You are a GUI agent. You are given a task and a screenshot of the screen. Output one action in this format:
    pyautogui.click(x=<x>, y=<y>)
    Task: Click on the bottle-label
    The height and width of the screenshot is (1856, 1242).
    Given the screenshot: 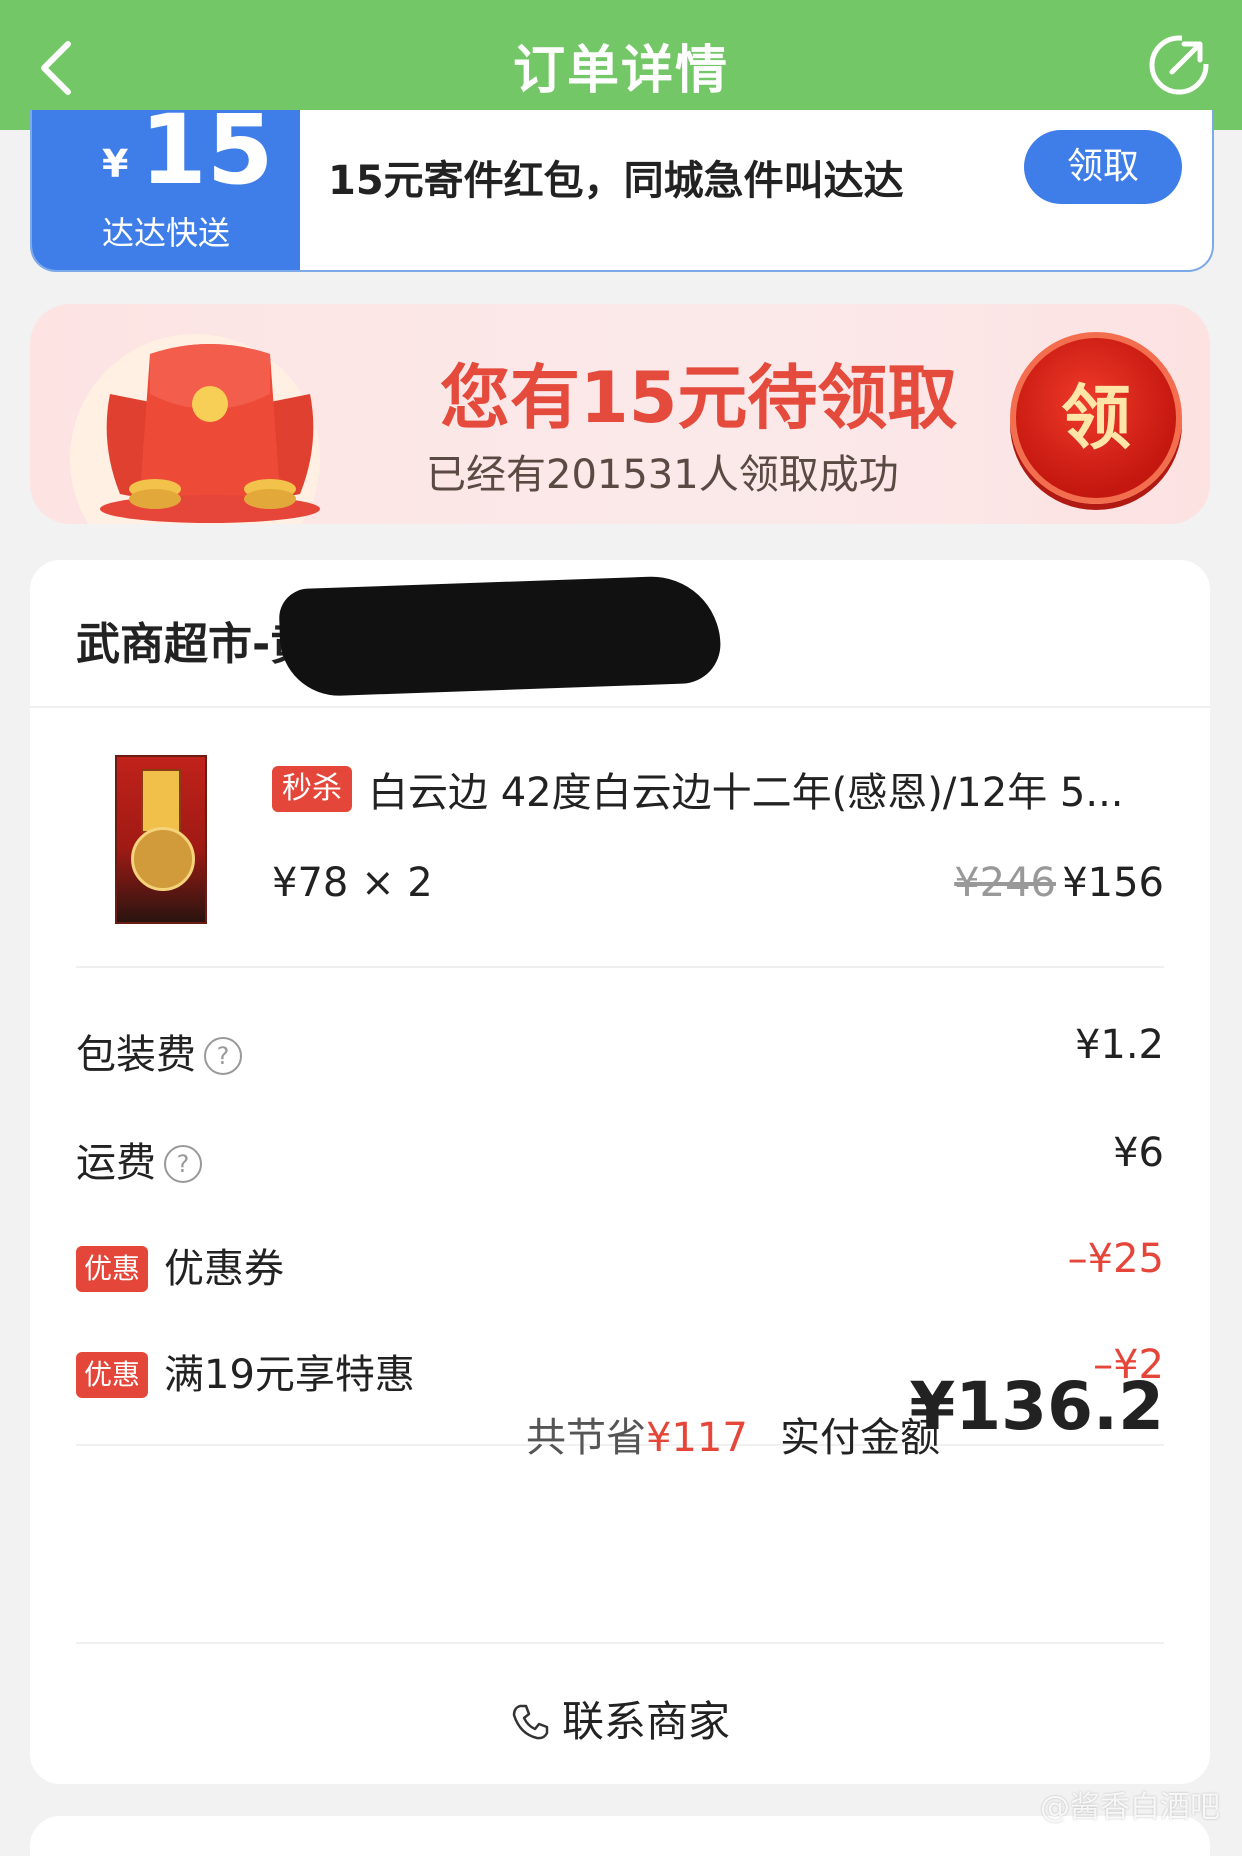 What is the action you would take?
    pyautogui.click(x=161, y=801)
    